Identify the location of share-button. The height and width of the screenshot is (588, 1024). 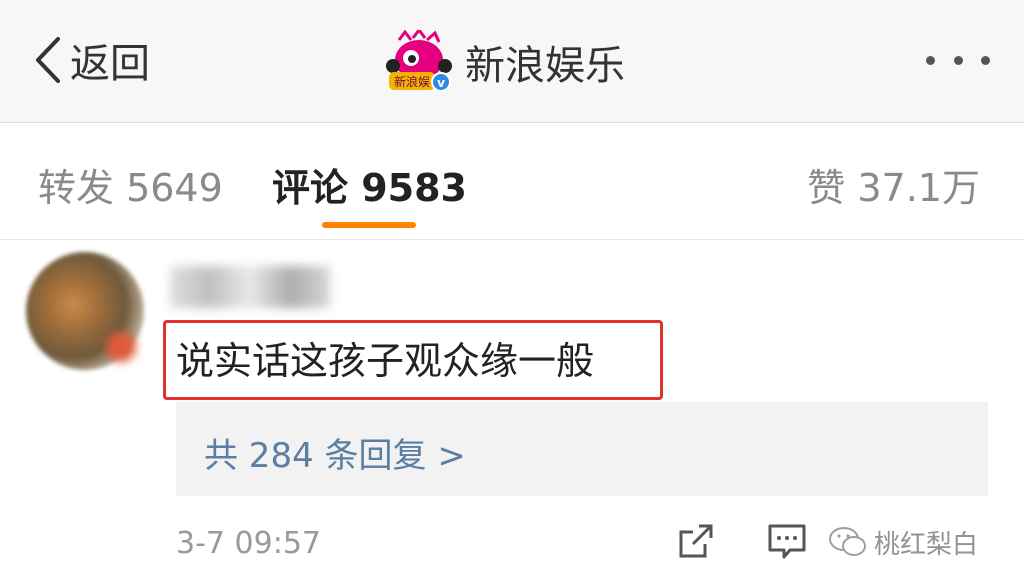
(696, 541).